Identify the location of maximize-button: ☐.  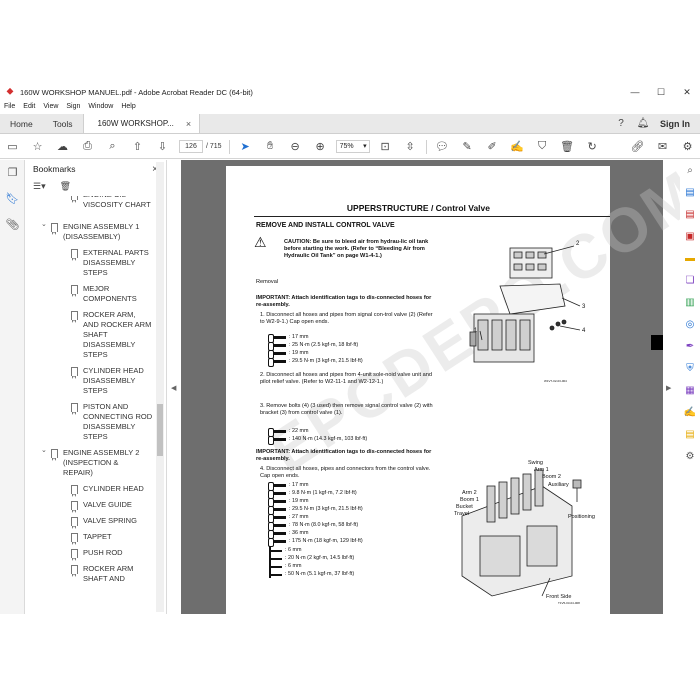
(661, 92).